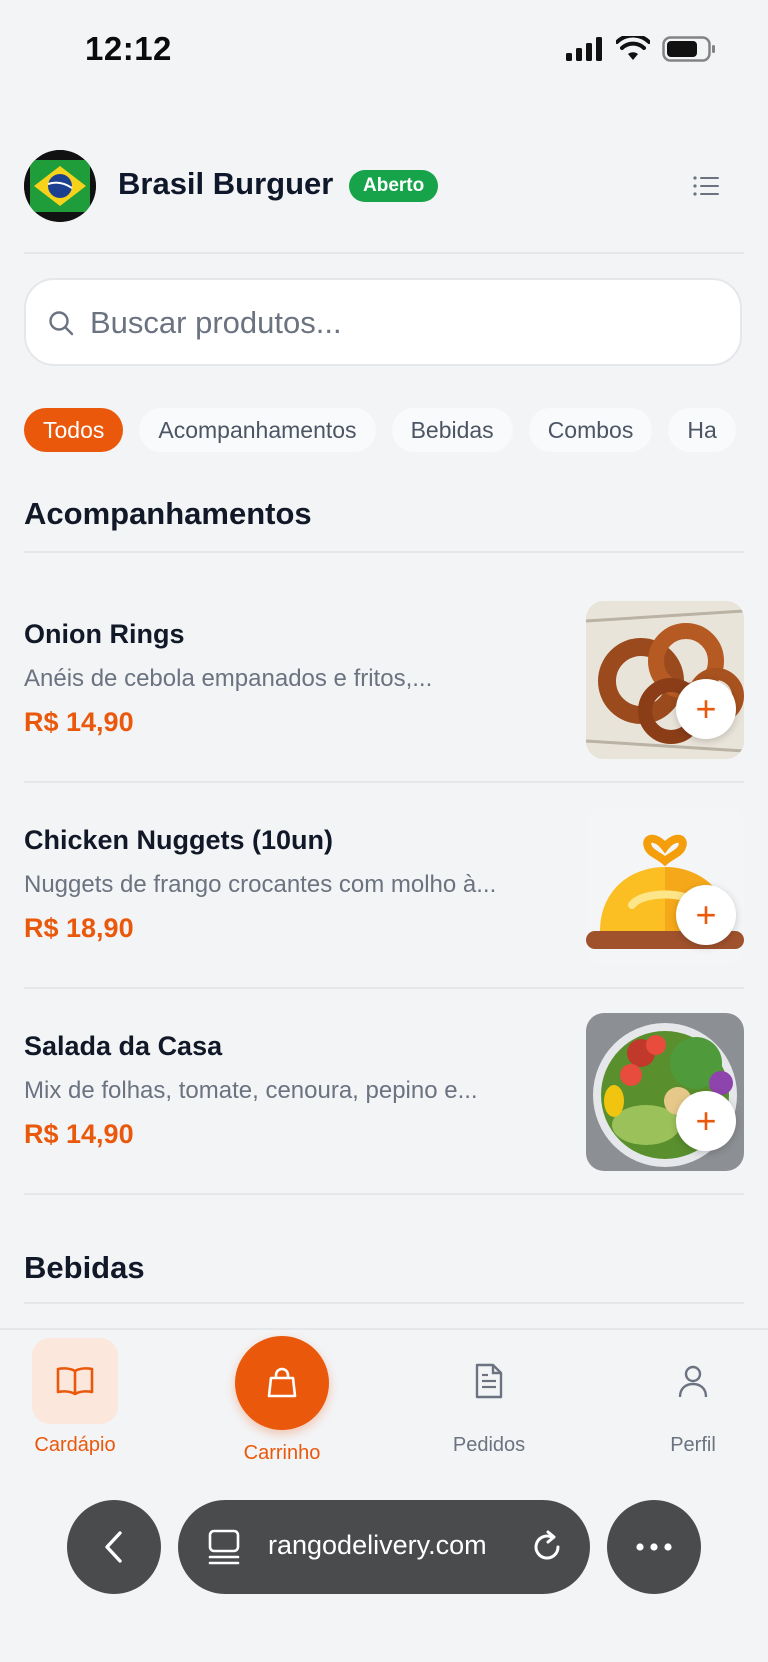 The width and height of the screenshot is (768, 1662). Describe the element at coordinates (489, 1445) in the screenshot. I see `nav-label: Pedidos` at that location.